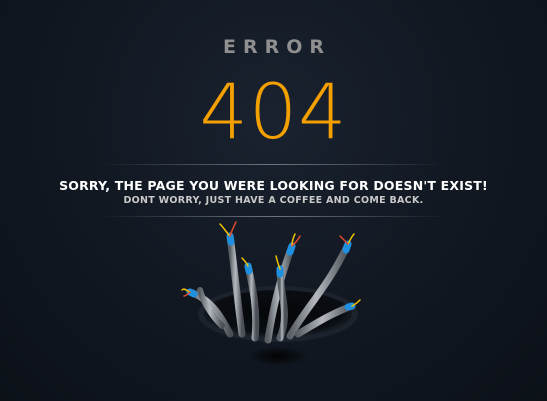  I want to click on cables-in-hole-illustration, so click(271, 293).